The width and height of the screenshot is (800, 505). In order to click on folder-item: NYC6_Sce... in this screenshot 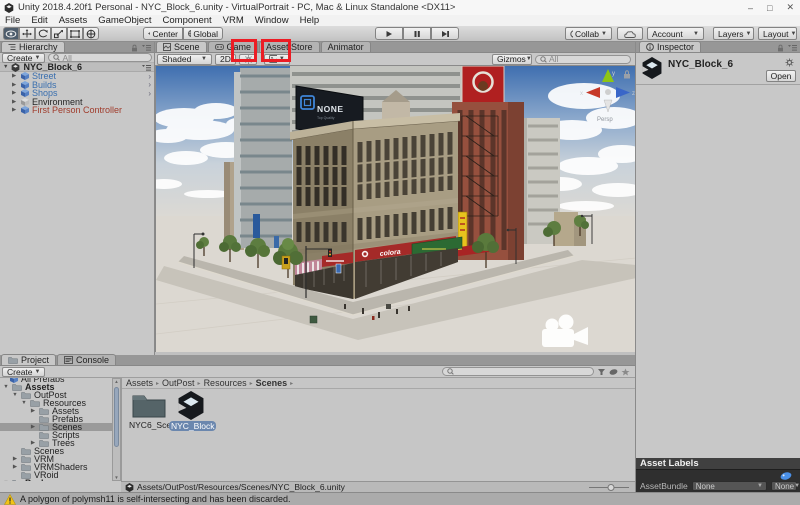, I will do `click(153, 411)`.